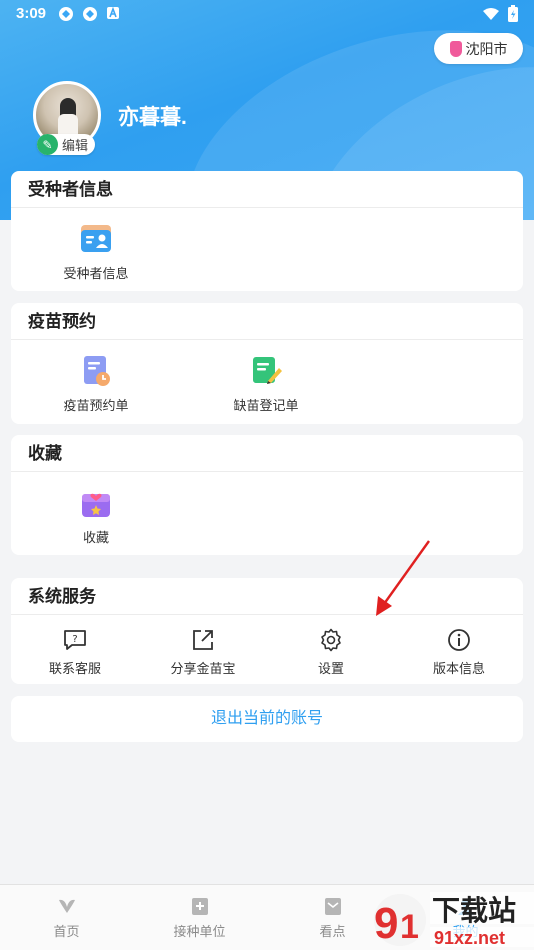 The image size is (534, 950). What do you see at coordinates (152, 117) in the screenshot?
I see `username: 亦暮暮.` at bounding box center [152, 117].